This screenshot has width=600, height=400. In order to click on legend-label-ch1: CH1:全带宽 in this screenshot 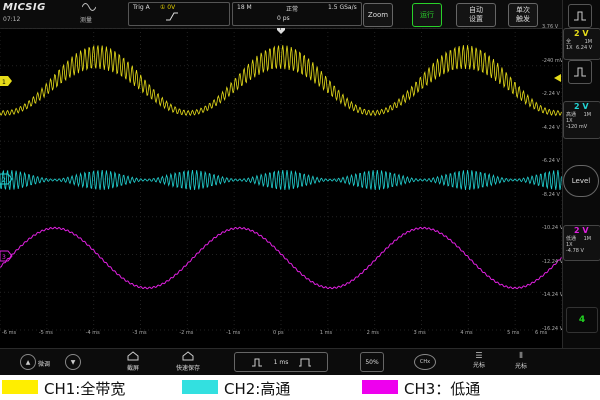, I will do `click(85, 389)`.